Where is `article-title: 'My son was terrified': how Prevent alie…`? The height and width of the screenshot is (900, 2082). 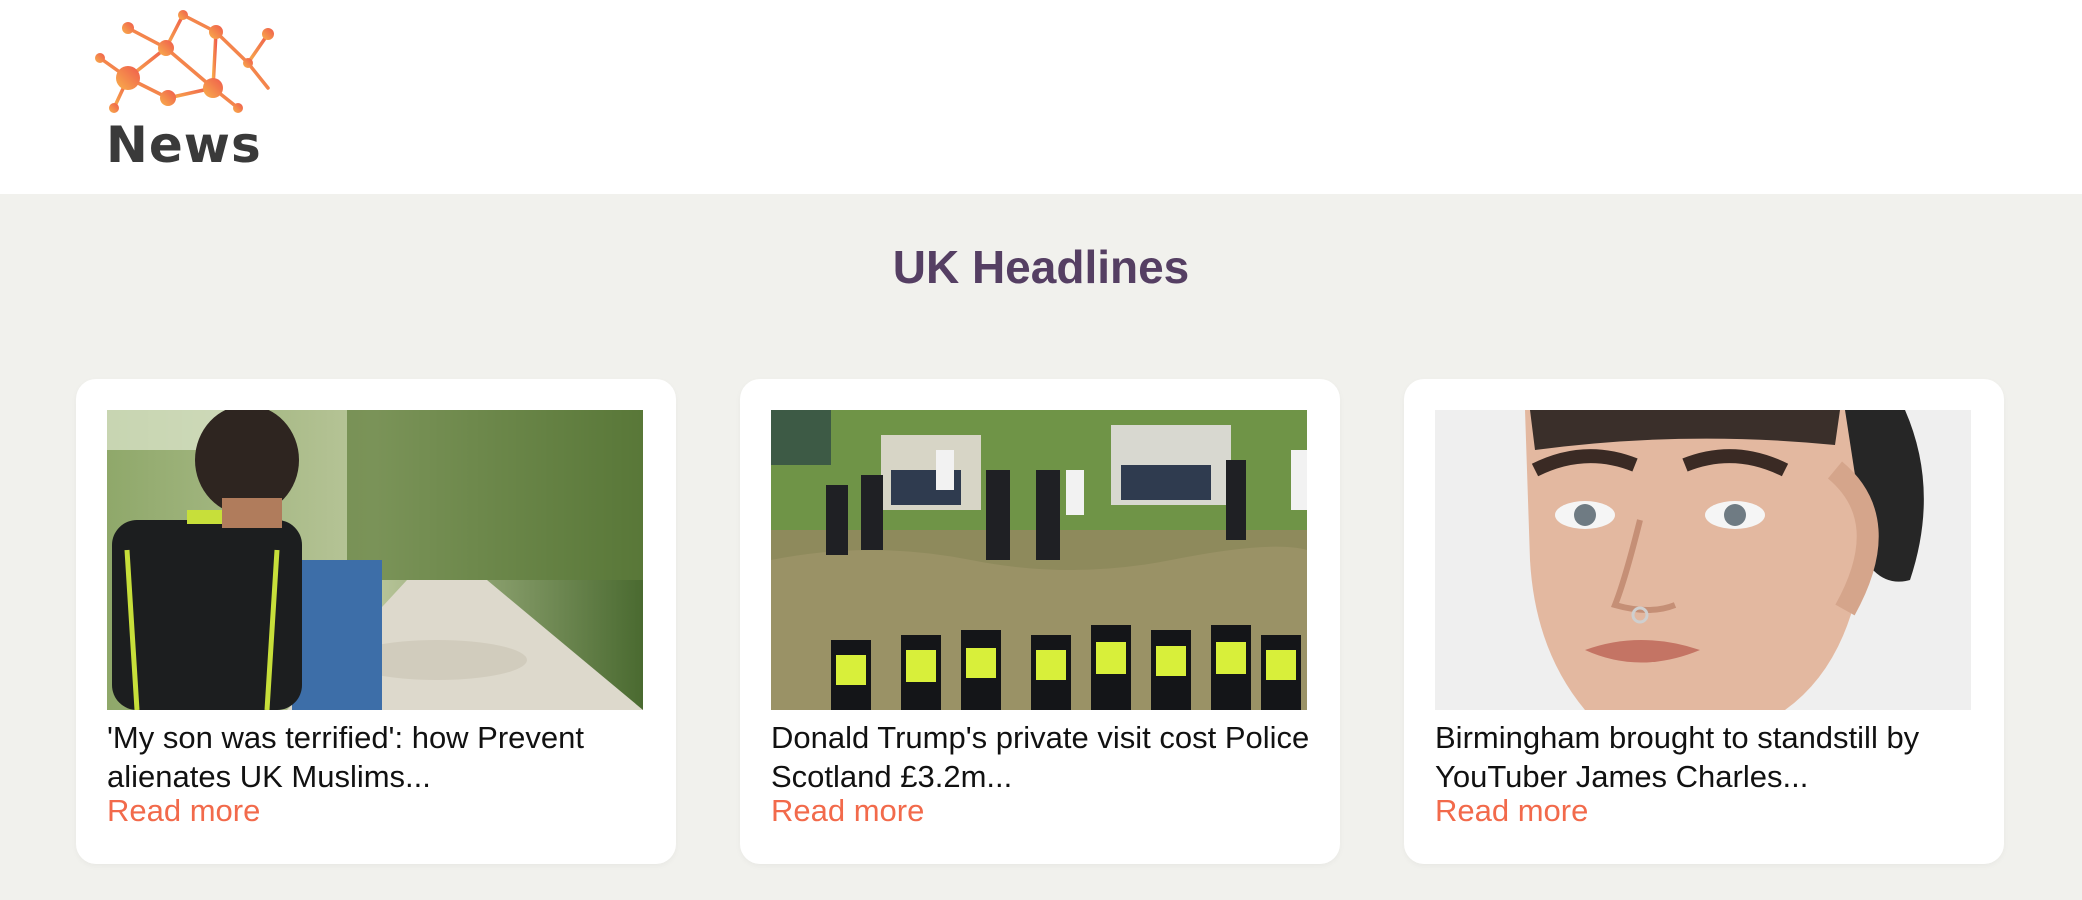
article-title: 'My son was terrified': how Prevent alie… is located at coordinates (346, 757).